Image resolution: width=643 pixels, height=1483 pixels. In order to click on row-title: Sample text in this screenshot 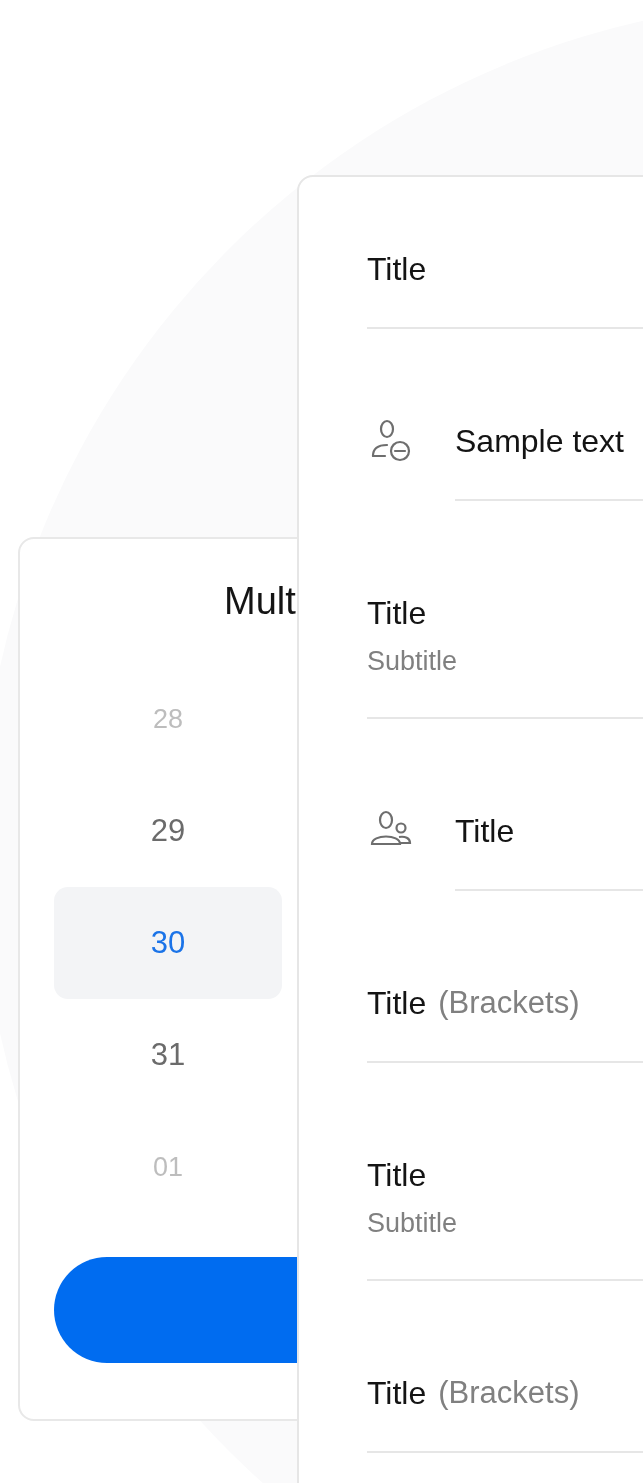, I will do `click(539, 441)`.